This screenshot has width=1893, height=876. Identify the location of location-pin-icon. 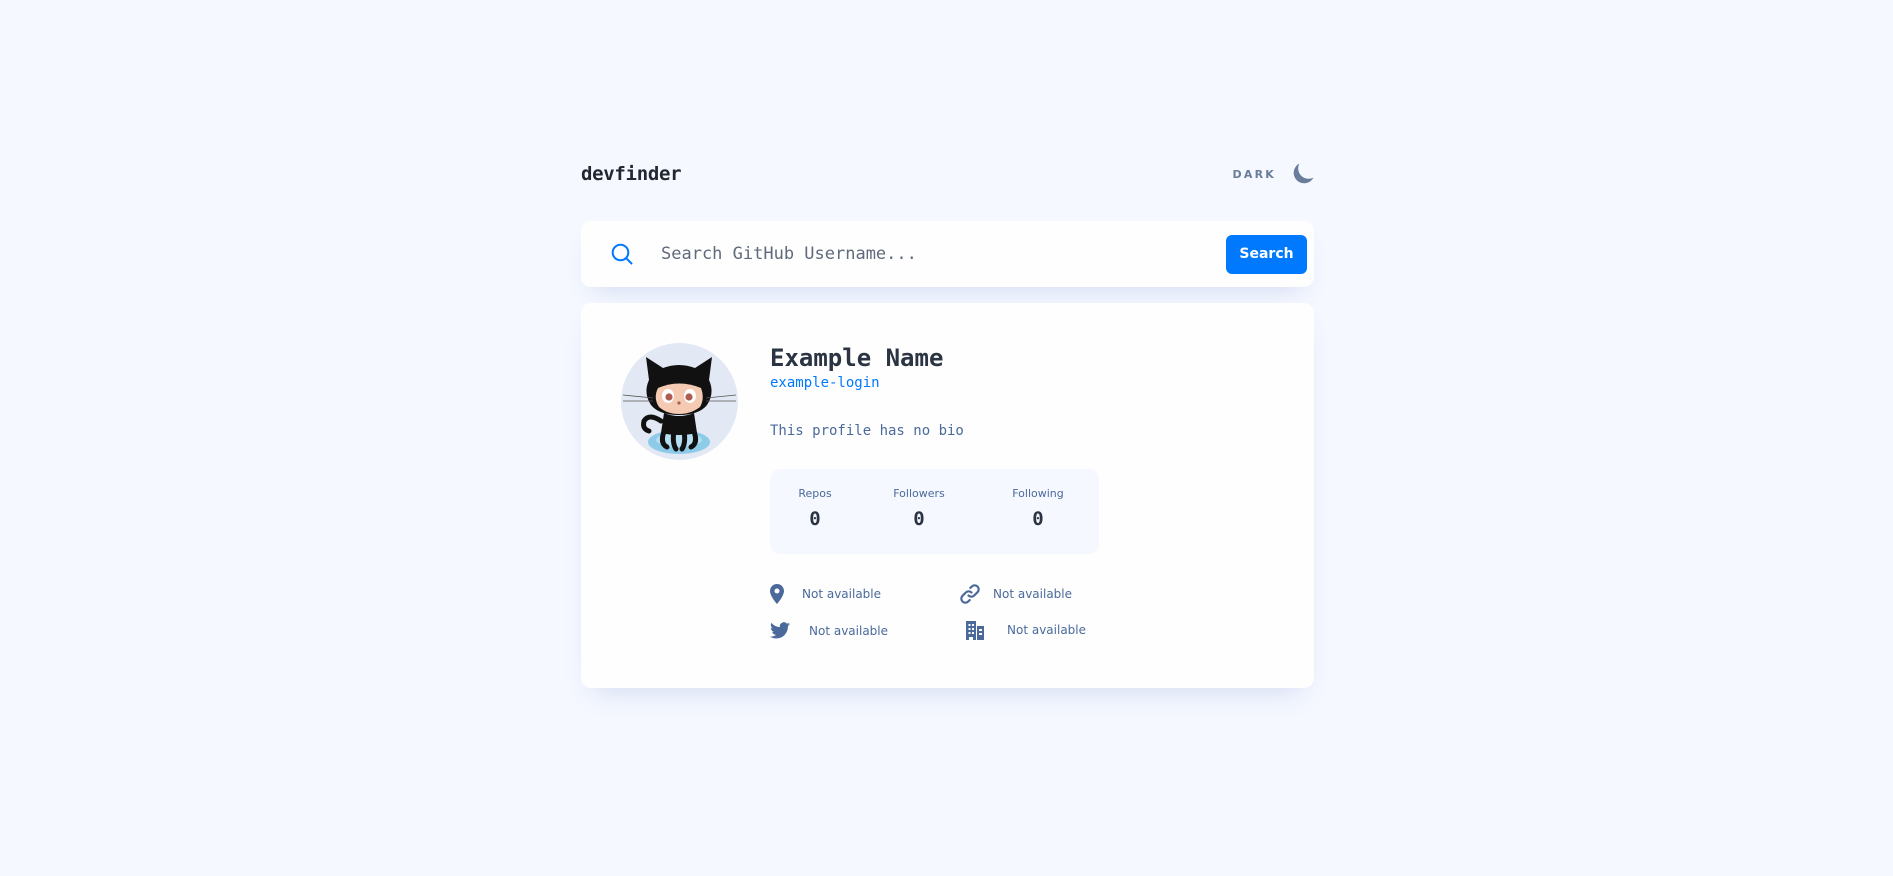
(777, 594).